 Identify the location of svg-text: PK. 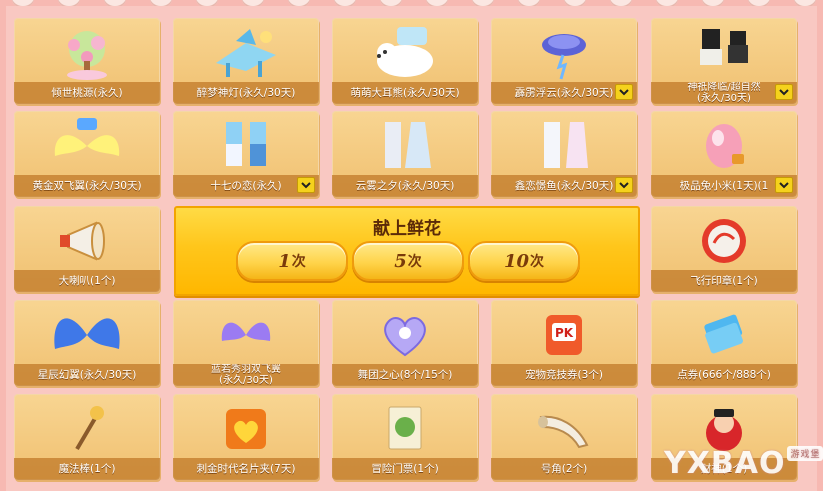
(564, 333).